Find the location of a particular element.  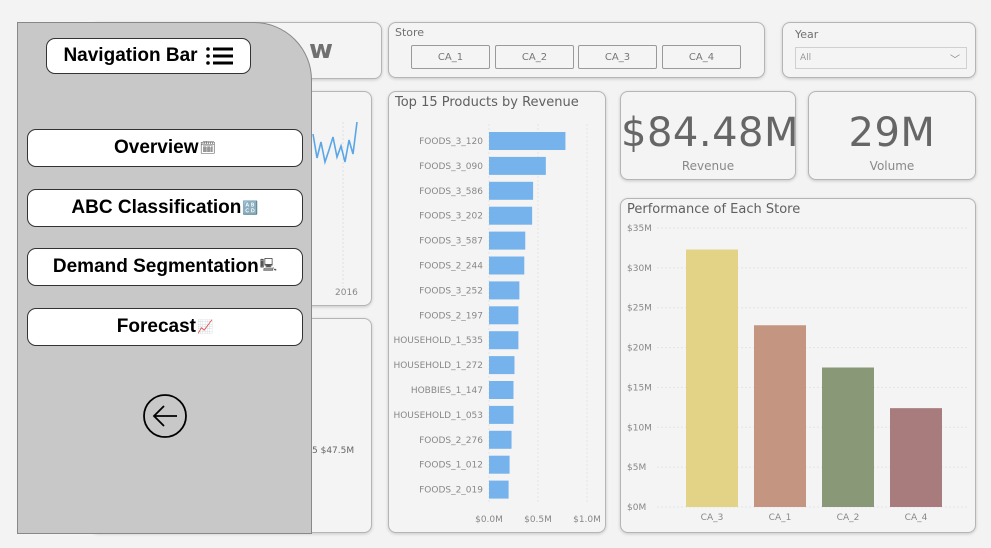

revenue-kpi-card: $84.48M Revenue is located at coordinates (708, 135).